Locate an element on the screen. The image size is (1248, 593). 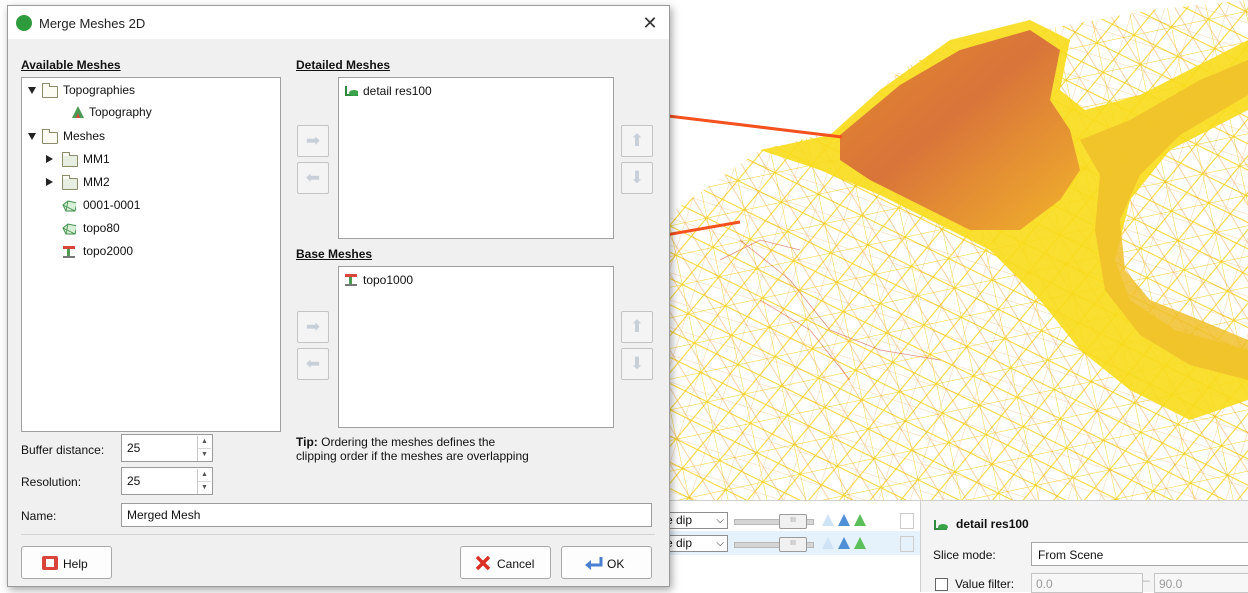
close-button: ✕ is located at coordinates (650, 23).